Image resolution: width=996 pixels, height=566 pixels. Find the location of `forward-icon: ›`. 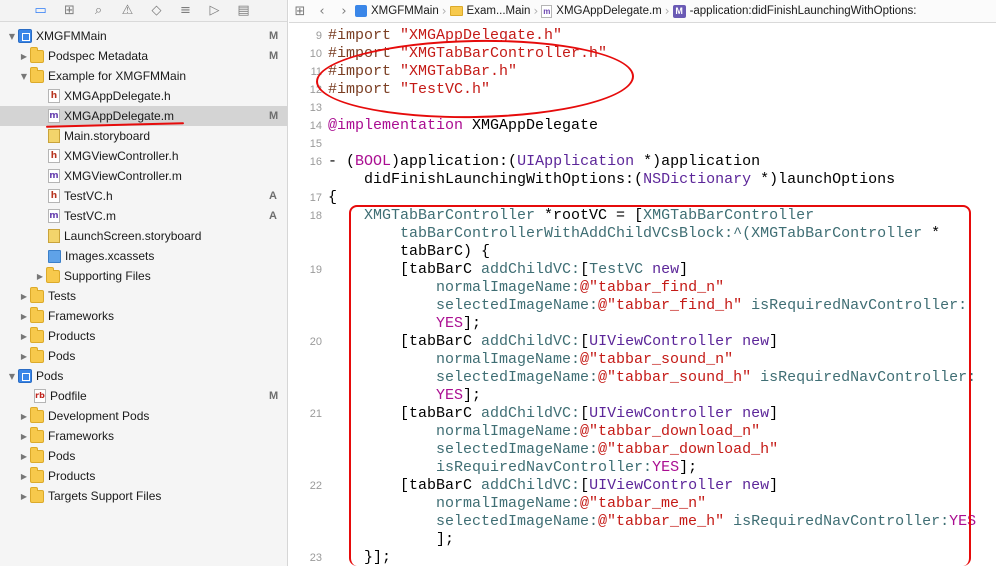

forward-icon: › is located at coordinates (344, 11).